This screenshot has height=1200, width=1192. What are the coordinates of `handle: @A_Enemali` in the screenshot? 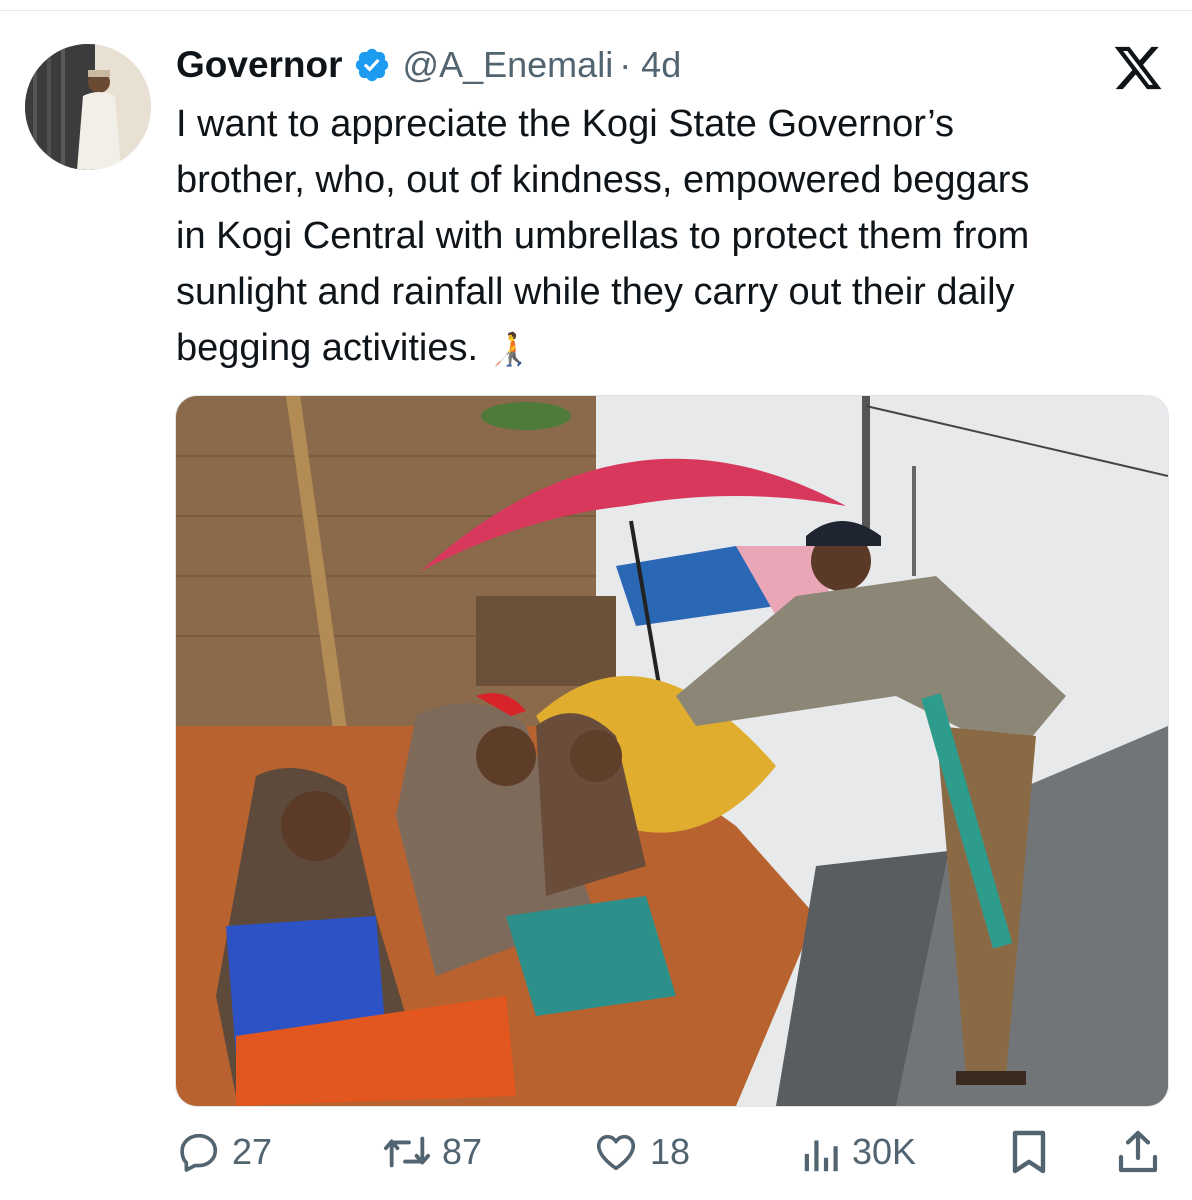 It's located at (508, 65).